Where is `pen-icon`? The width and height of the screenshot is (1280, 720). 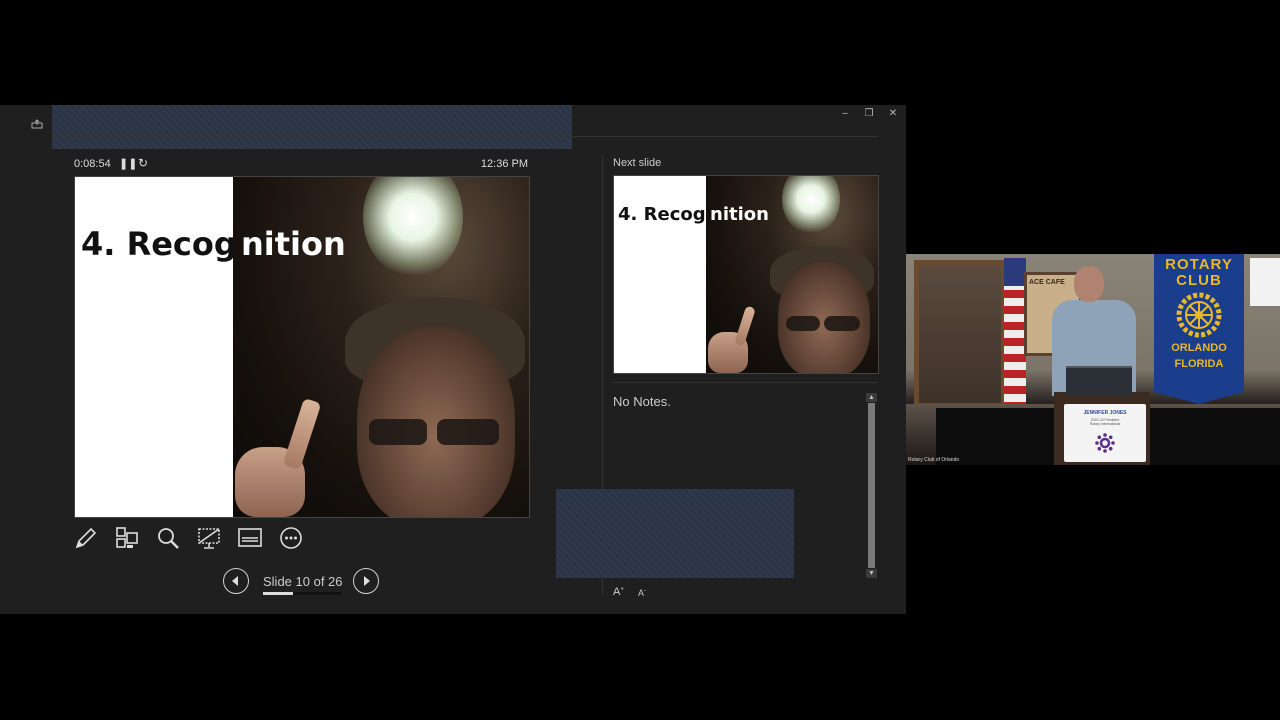 pen-icon is located at coordinates (86, 538).